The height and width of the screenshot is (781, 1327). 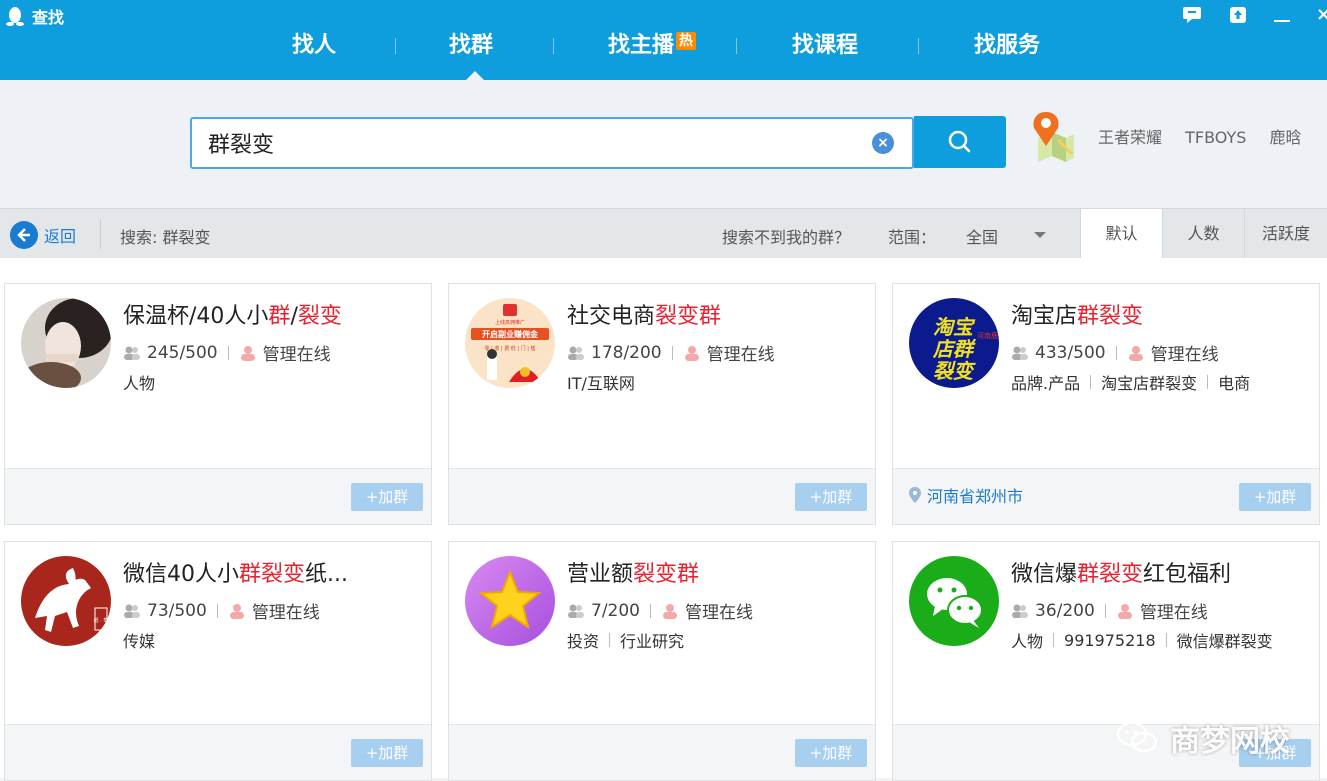 What do you see at coordinates (1053, 136) in the screenshot?
I see `location-map-icon` at bounding box center [1053, 136].